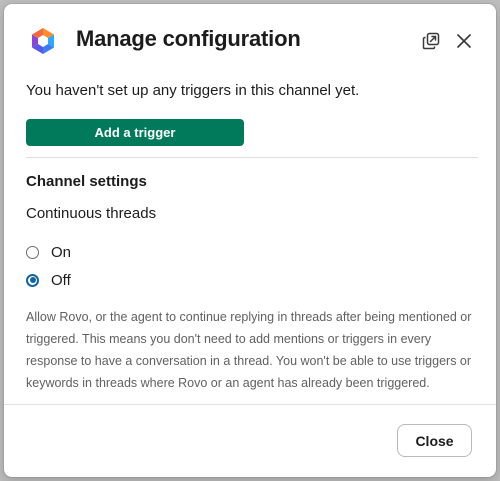 This screenshot has height=481, width=500. I want to click on open-in-new-window-icon, so click(431, 41).